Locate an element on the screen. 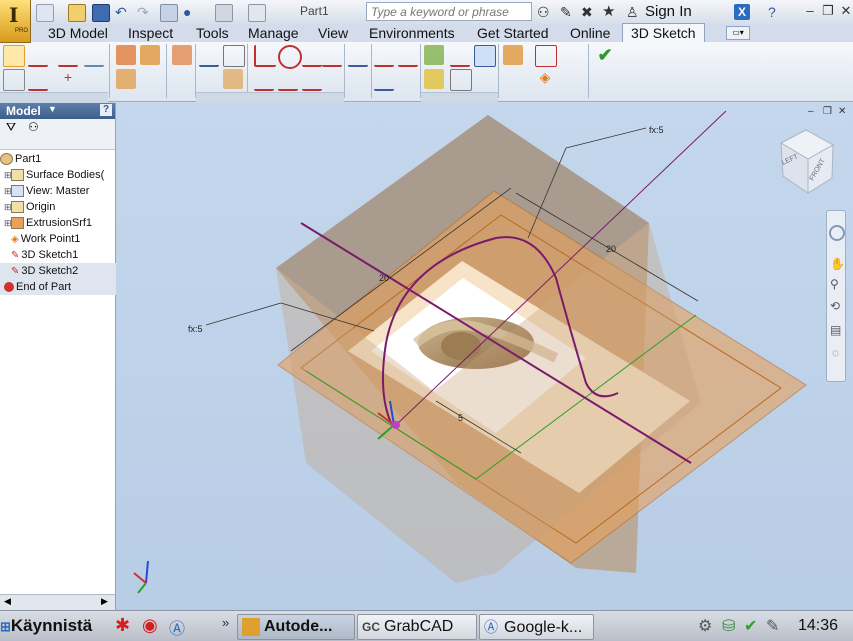 Image resolution: width=853 pixels, height=641 pixels. restore-button: ❐ is located at coordinates (828, 11).